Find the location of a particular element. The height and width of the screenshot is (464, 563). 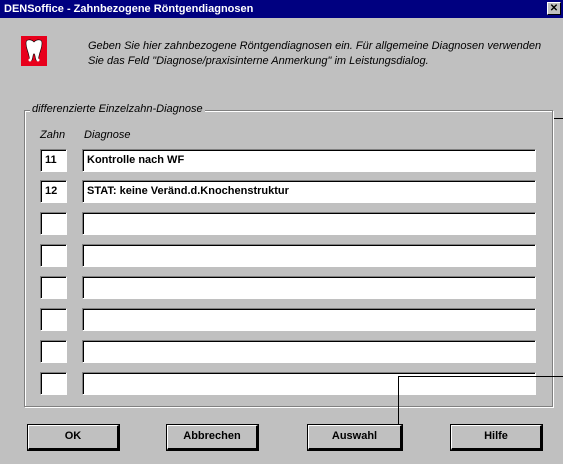

ok-button: OK is located at coordinates (73, 437).